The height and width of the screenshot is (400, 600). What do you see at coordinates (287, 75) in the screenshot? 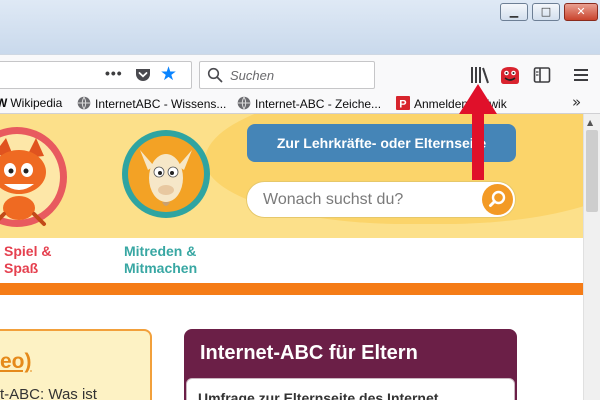
I see `search-bar: Suchen` at bounding box center [287, 75].